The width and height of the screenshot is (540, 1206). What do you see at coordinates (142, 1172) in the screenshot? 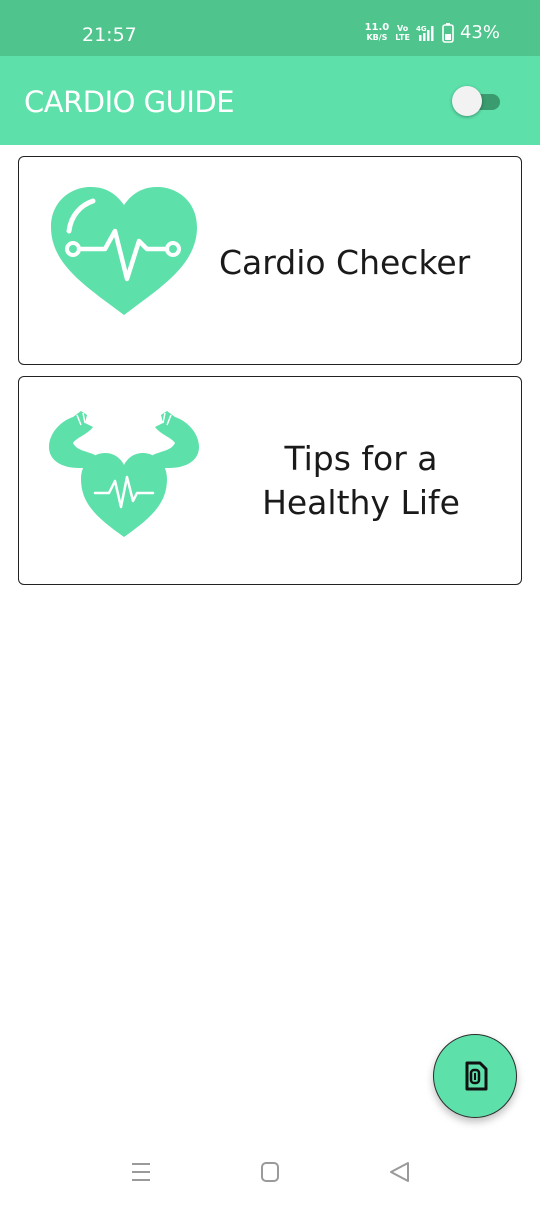
I see `recents-icon` at bounding box center [142, 1172].